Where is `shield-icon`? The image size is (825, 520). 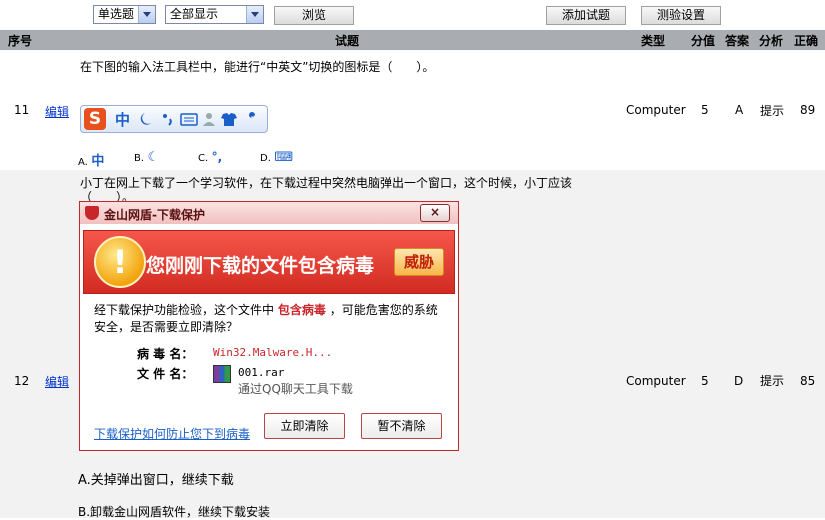
shield-icon is located at coordinates (92, 213).